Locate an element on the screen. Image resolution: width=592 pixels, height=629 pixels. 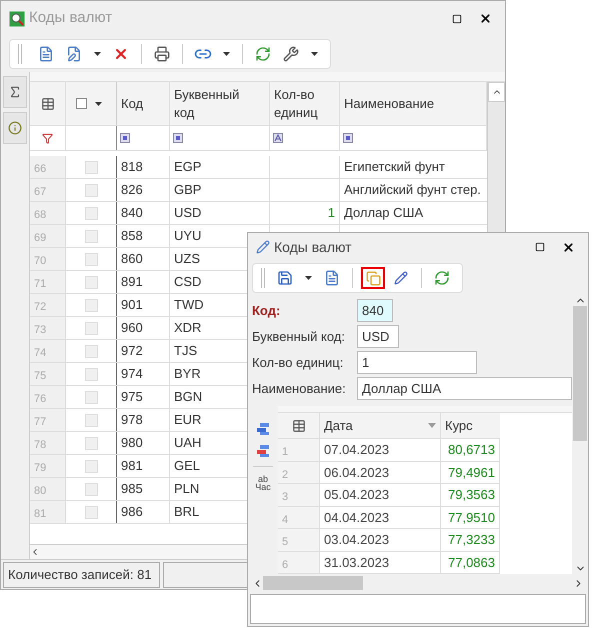
column-header: Буквенный код is located at coordinates (220, 103).